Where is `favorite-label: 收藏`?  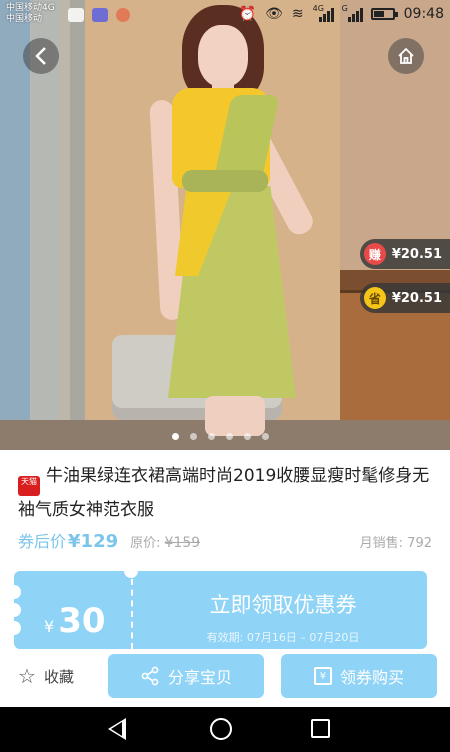
favorite-label: 收藏 is located at coordinates (58, 676).